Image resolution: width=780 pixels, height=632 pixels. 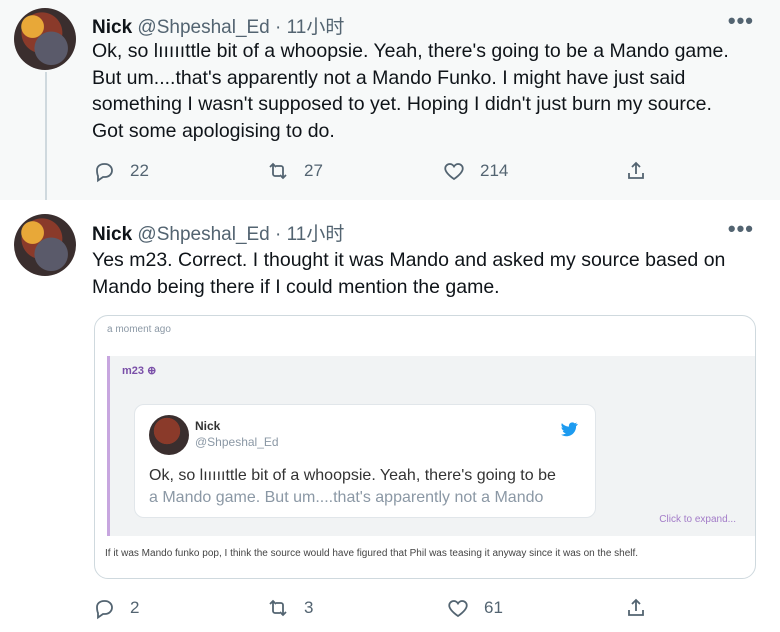 What do you see at coordinates (494, 170) in the screenshot?
I see `like-count: 214` at bounding box center [494, 170].